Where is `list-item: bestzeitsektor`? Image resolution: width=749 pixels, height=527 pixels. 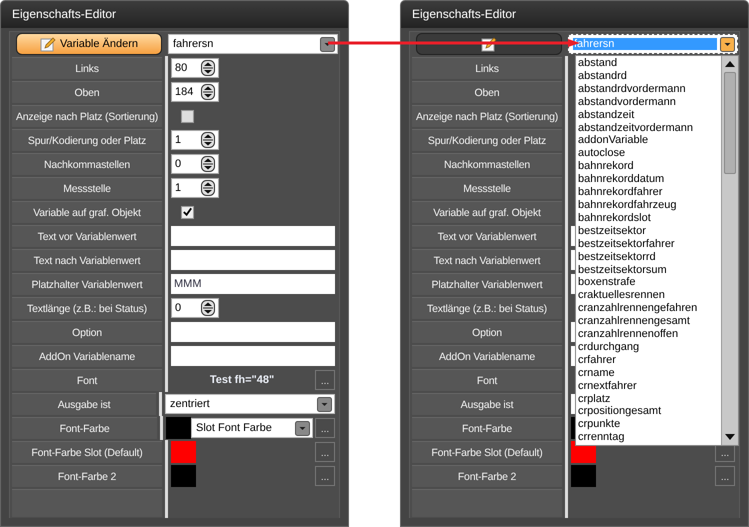
list-item: bestzeitsektor is located at coordinates (649, 231).